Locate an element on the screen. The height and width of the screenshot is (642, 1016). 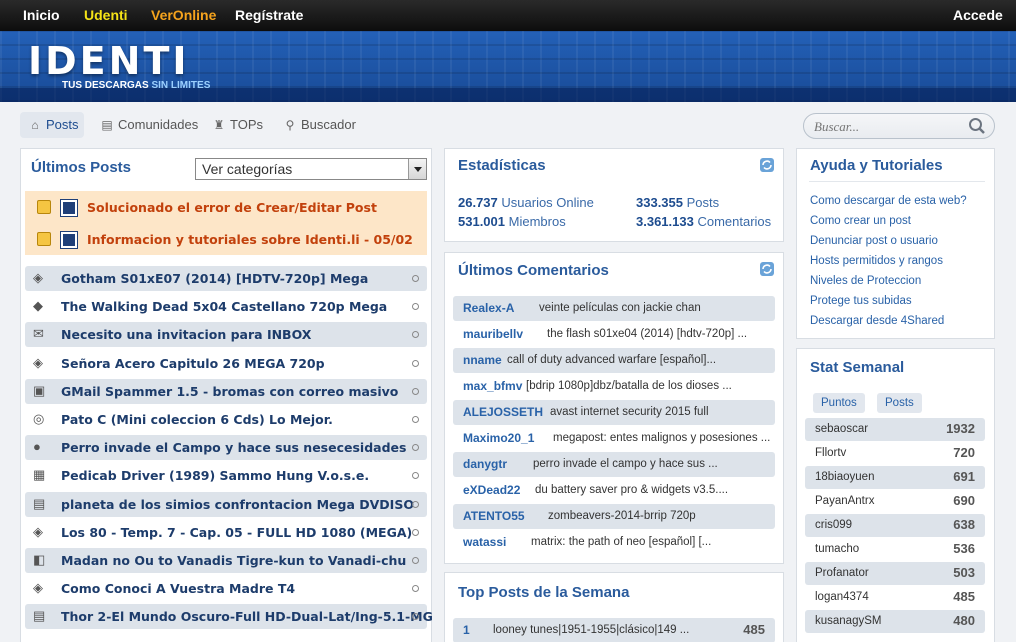
help-link: Como descargar de esta web? is located at coordinates (888, 201).